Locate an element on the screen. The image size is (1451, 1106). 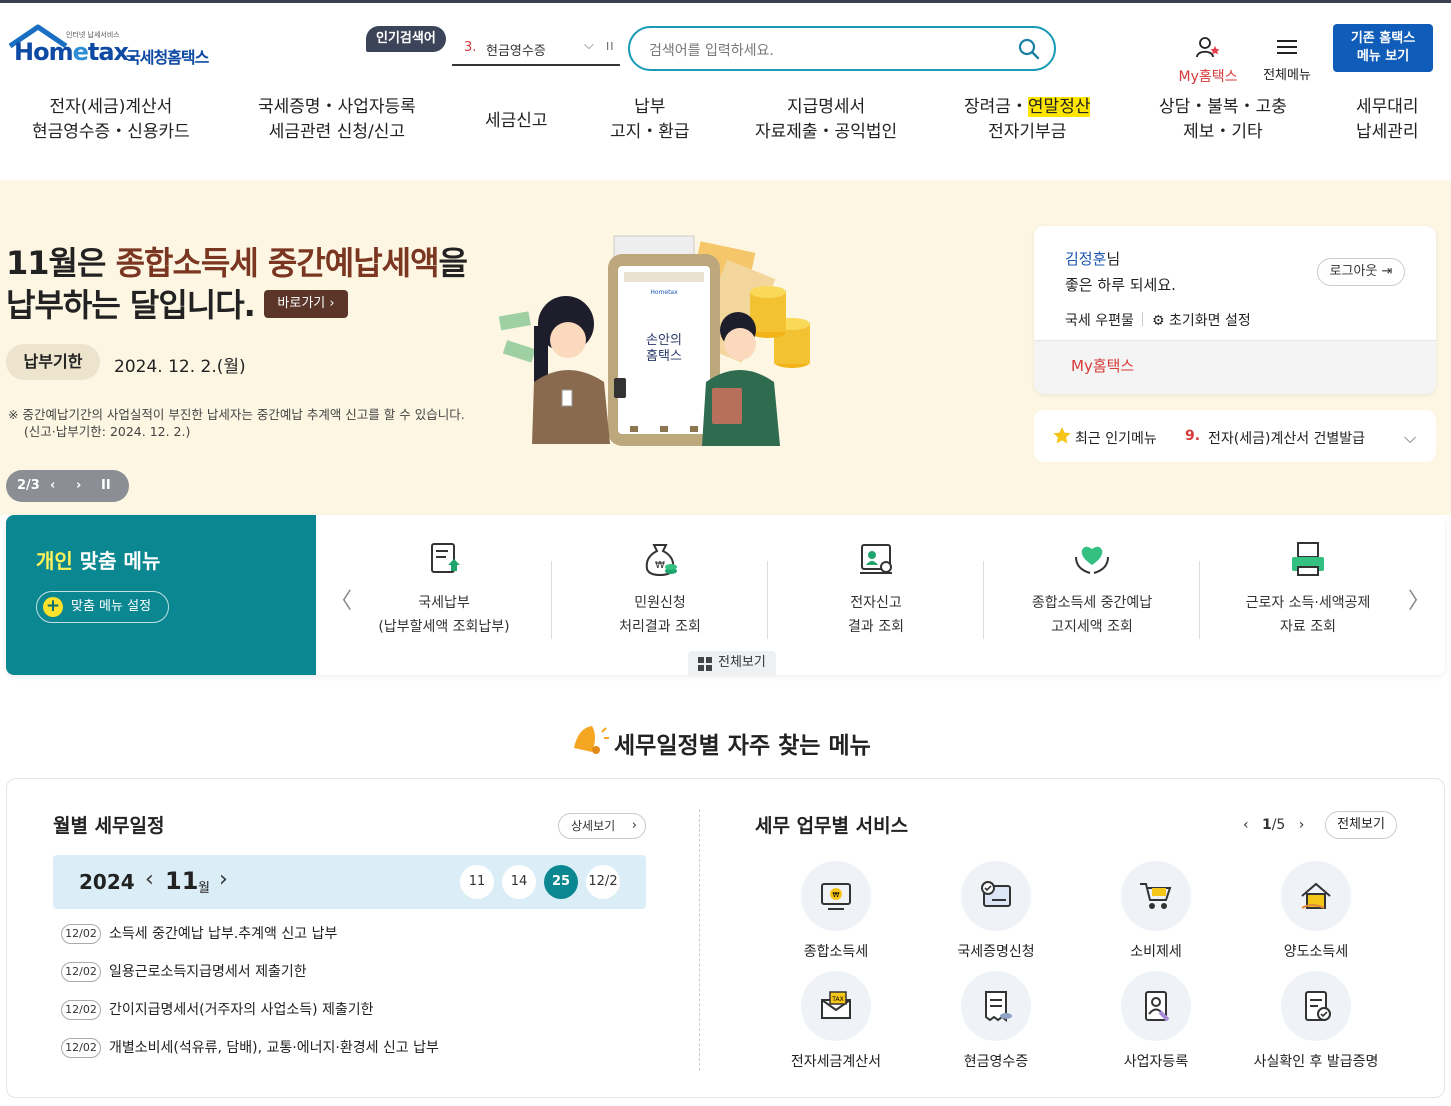
service-verified-certificate: 사실확인 후 발급증명 is located at coordinates (1316, 1021).